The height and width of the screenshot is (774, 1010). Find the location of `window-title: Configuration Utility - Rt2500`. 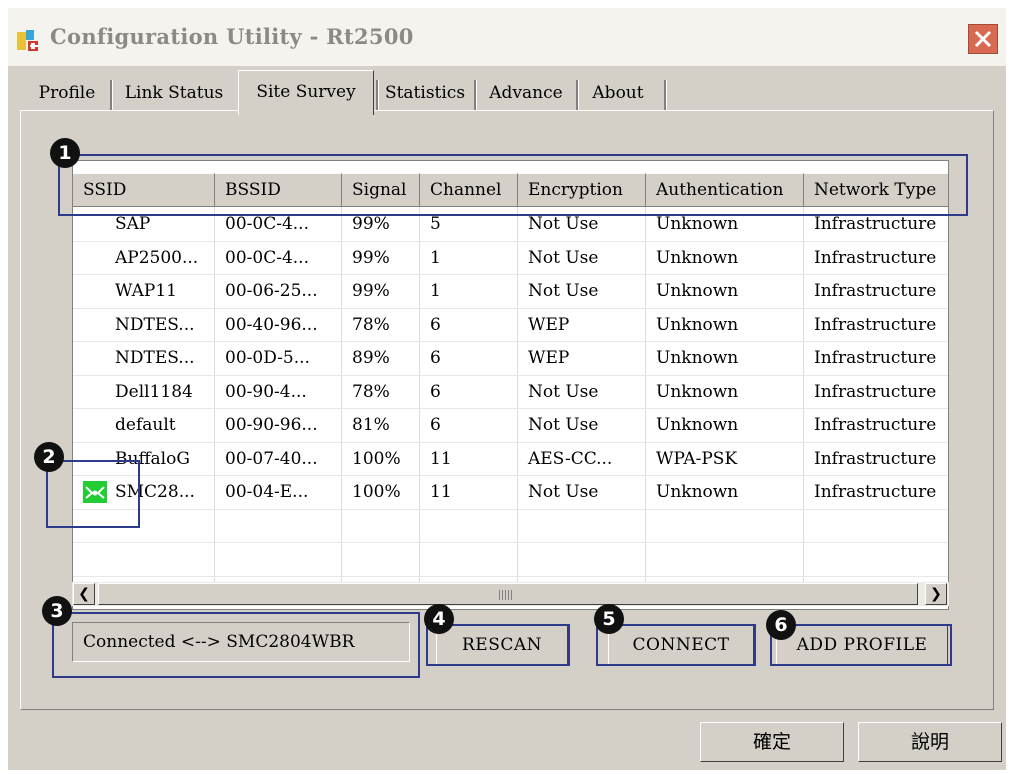

window-title: Configuration Utility - Rt2500 is located at coordinates (232, 36).